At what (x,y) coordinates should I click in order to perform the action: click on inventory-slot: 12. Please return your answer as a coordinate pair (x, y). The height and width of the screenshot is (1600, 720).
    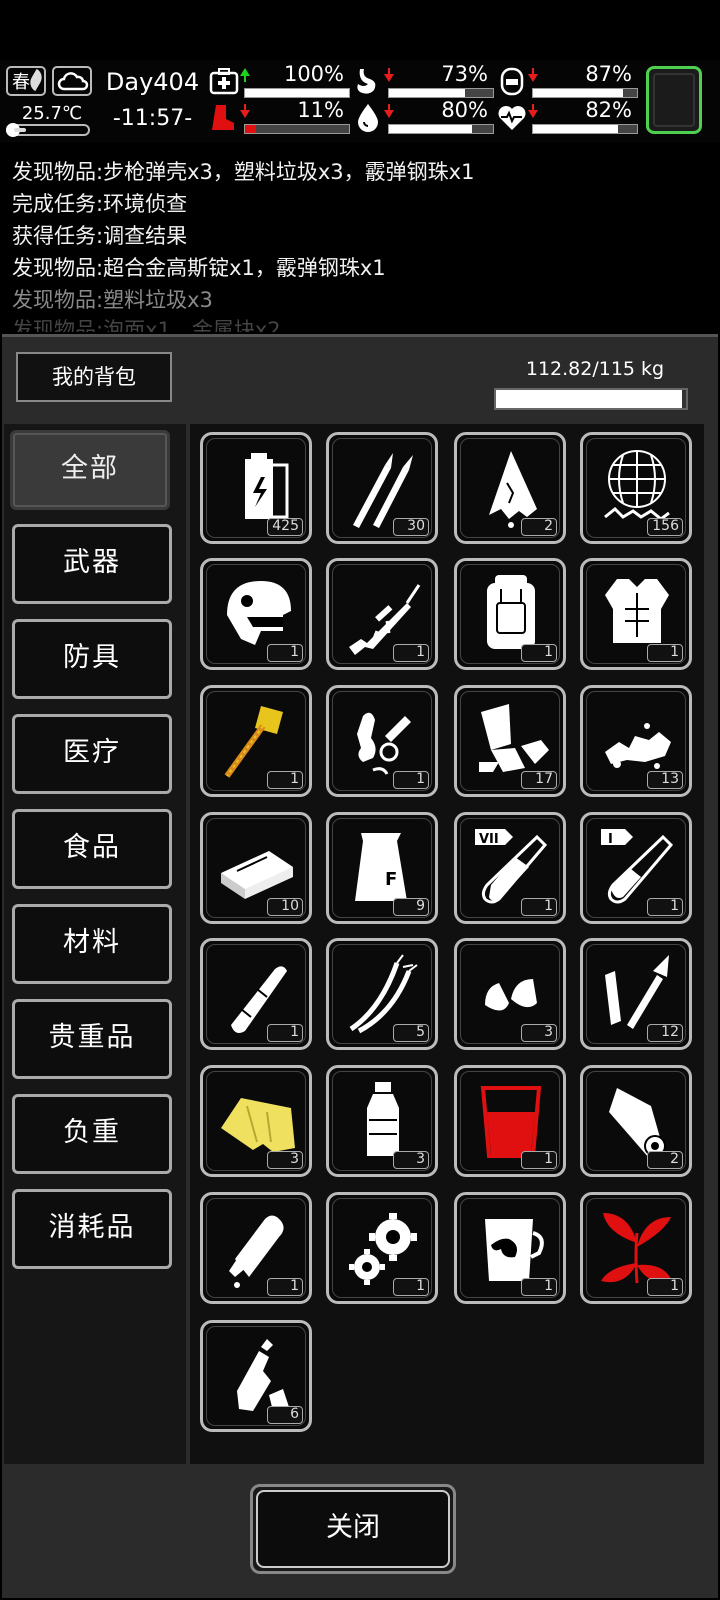
    Looking at the image, I should click on (636, 994).